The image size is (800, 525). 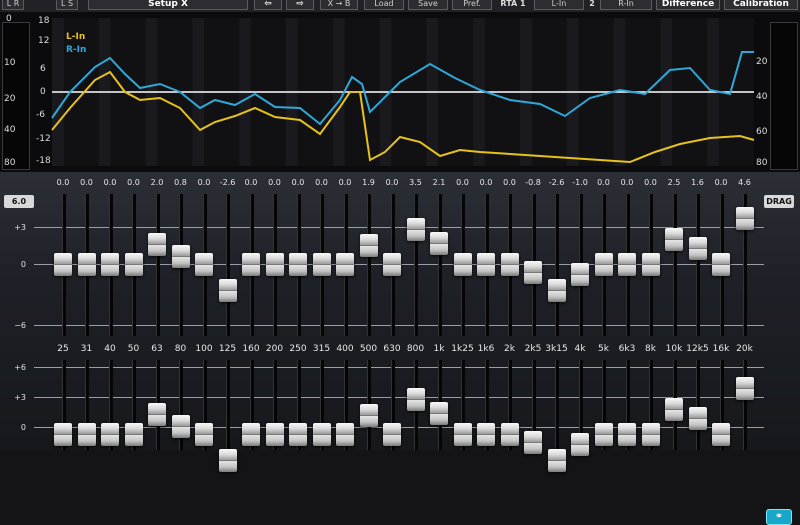 I want to click on meter-axis-label: 10, so click(x=10, y=63).